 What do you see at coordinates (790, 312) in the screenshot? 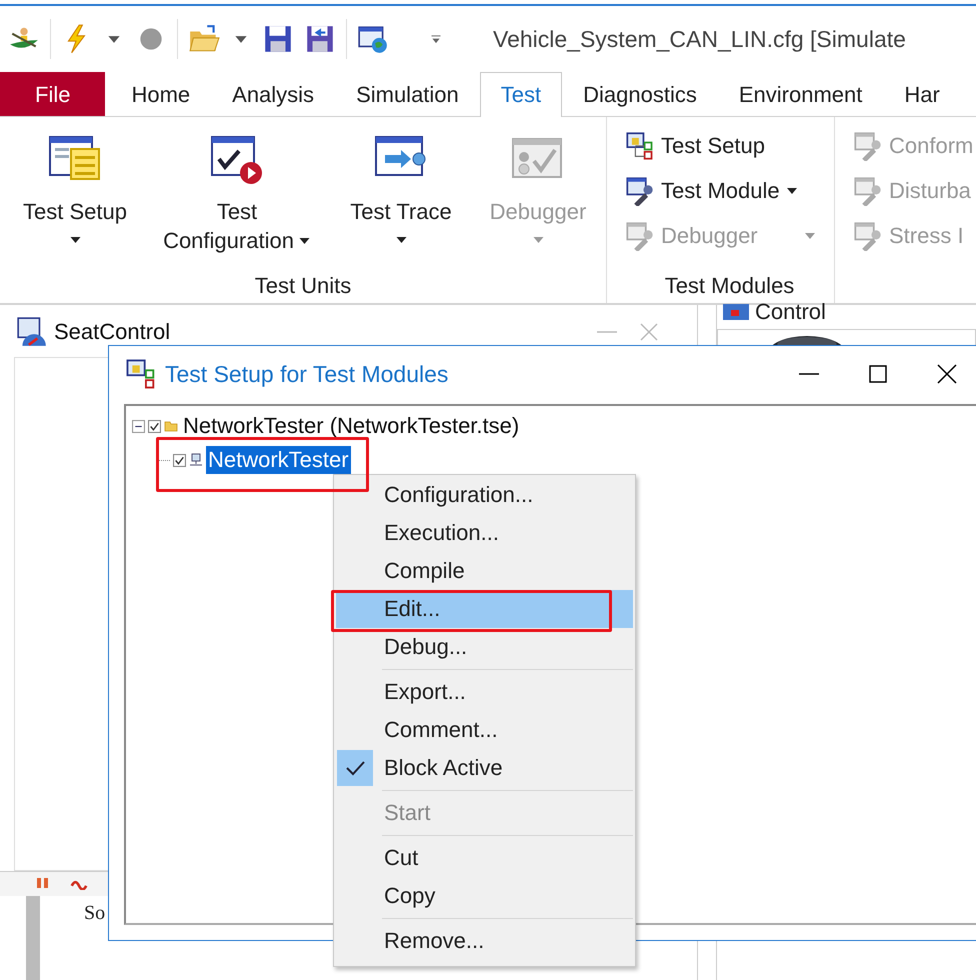
I see `window-title: Control` at bounding box center [790, 312].